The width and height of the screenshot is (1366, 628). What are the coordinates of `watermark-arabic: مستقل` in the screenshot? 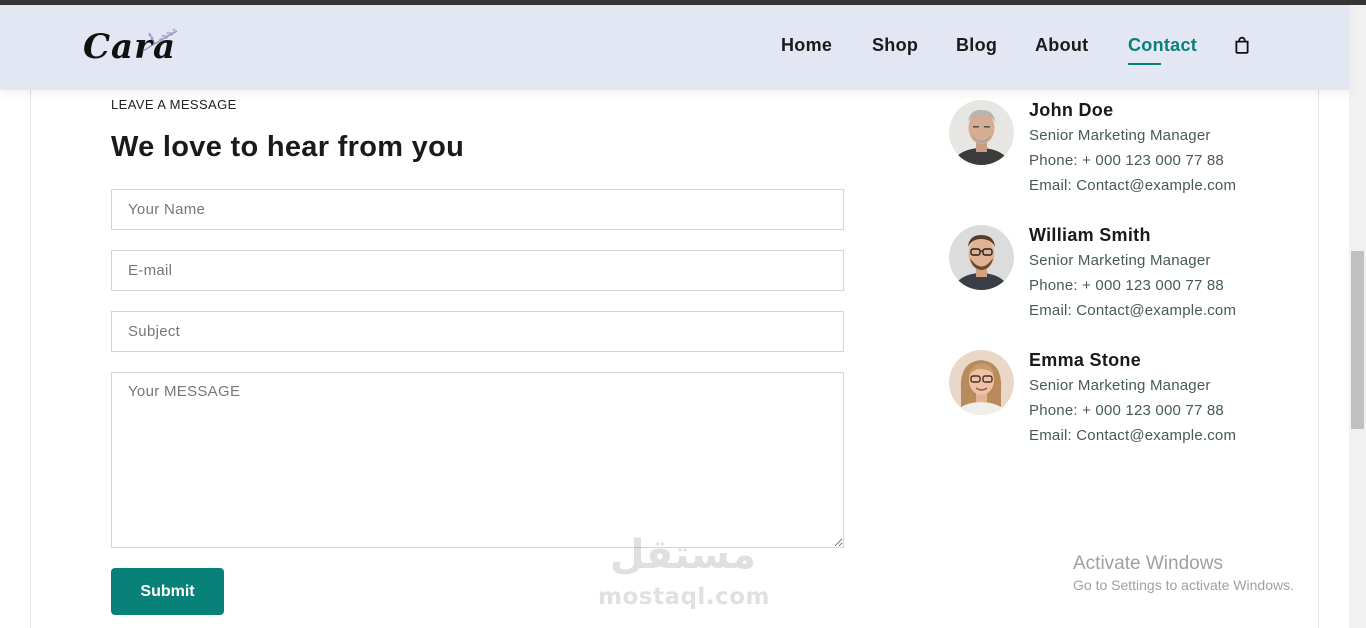 It's located at (683, 555).